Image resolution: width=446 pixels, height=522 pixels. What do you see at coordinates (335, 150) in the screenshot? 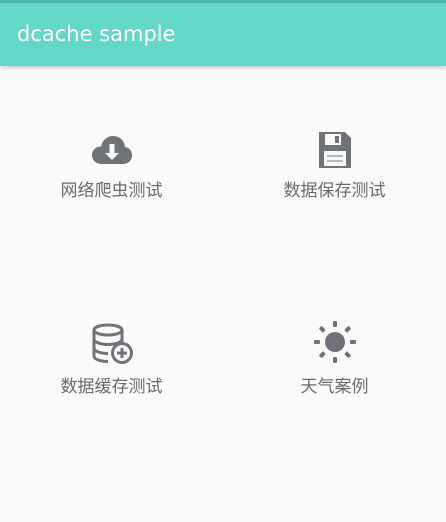
I see `floppy-disk-icon` at bounding box center [335, 150].